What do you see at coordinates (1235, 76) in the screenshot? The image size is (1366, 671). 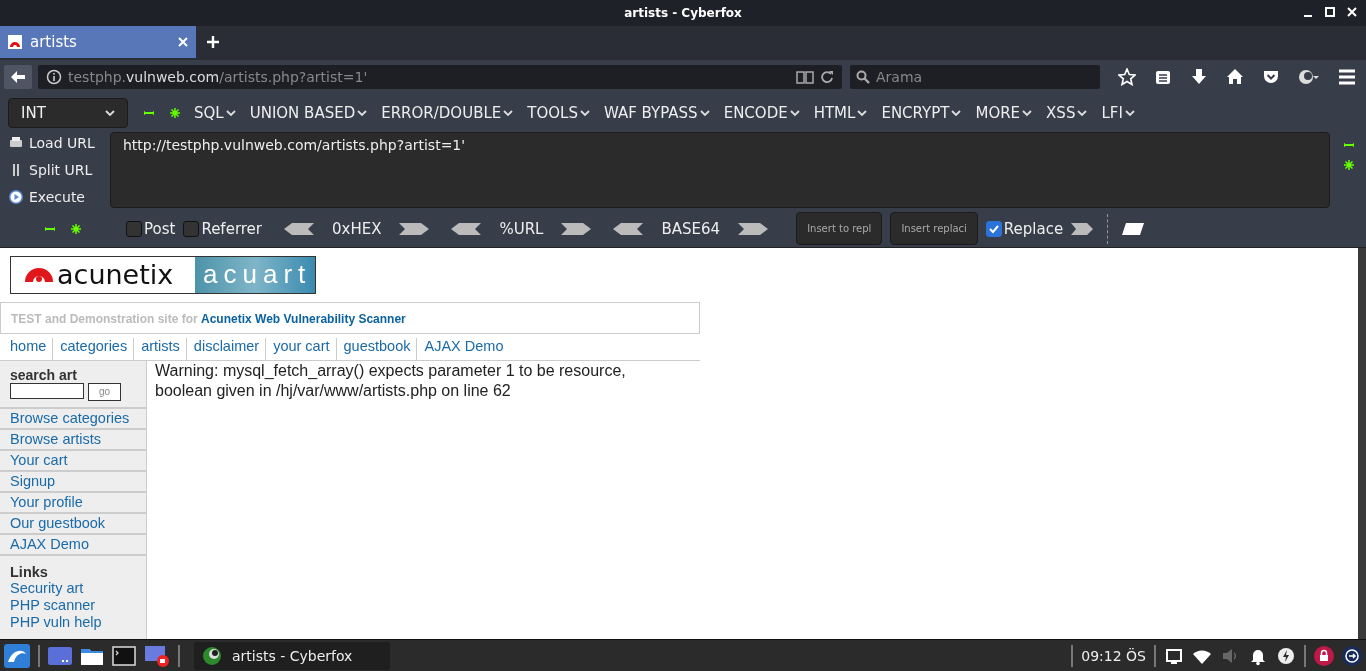 I see `home-icon` at bounding box center [1235, 76].